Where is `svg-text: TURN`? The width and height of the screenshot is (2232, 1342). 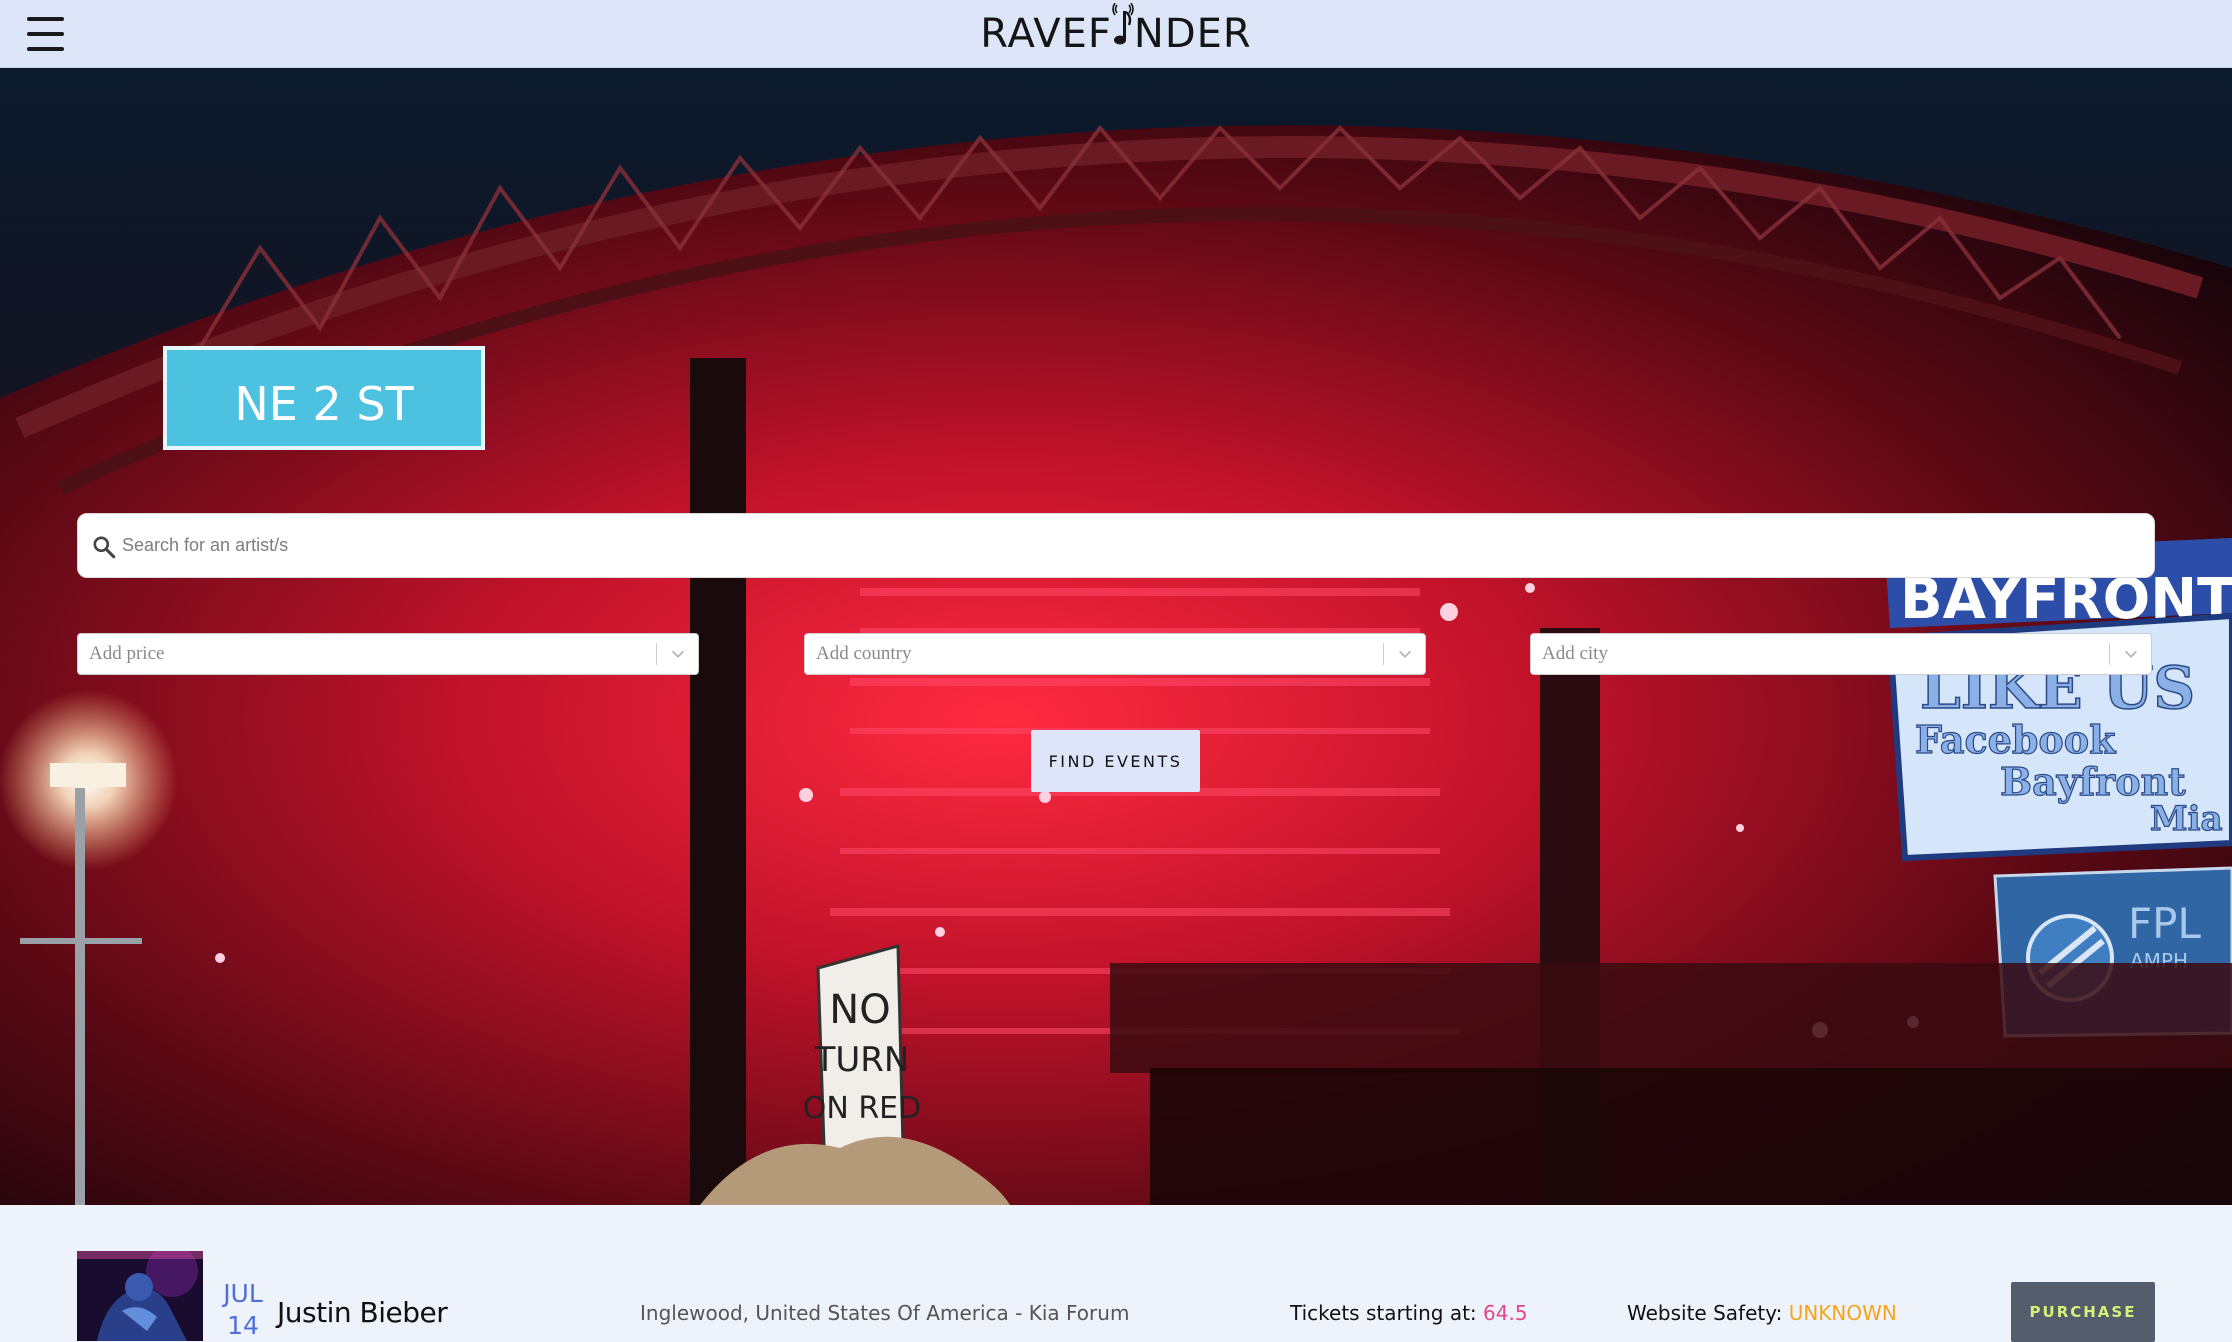 svg-text: TURN is located at coordinates (862, 1060).